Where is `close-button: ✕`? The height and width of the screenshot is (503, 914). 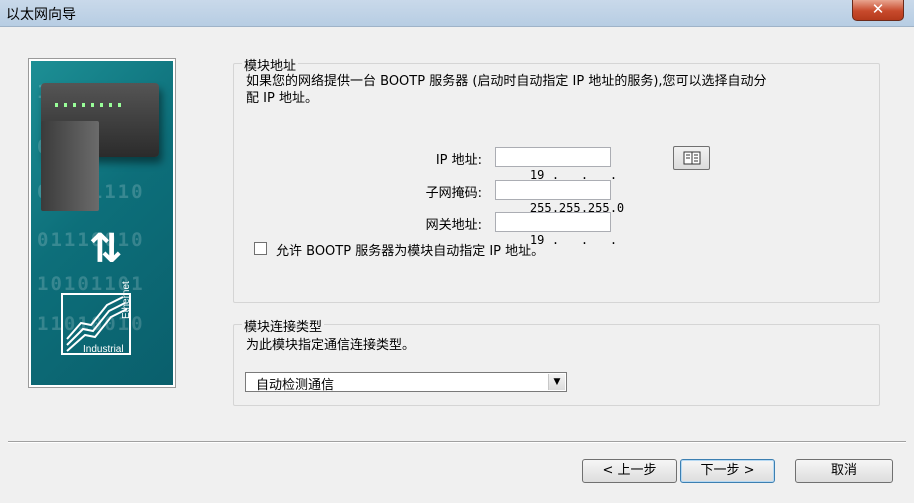
close-button: ✕ is located at coordinates (878, 10).